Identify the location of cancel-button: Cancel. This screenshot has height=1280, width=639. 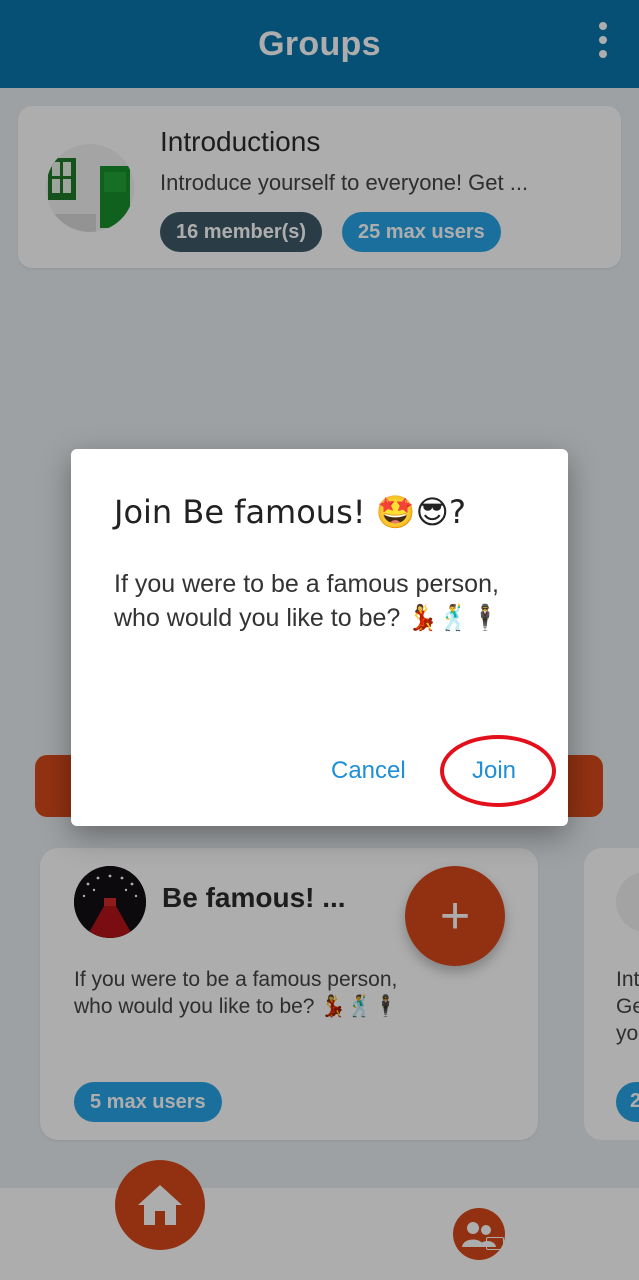
(368, 771).